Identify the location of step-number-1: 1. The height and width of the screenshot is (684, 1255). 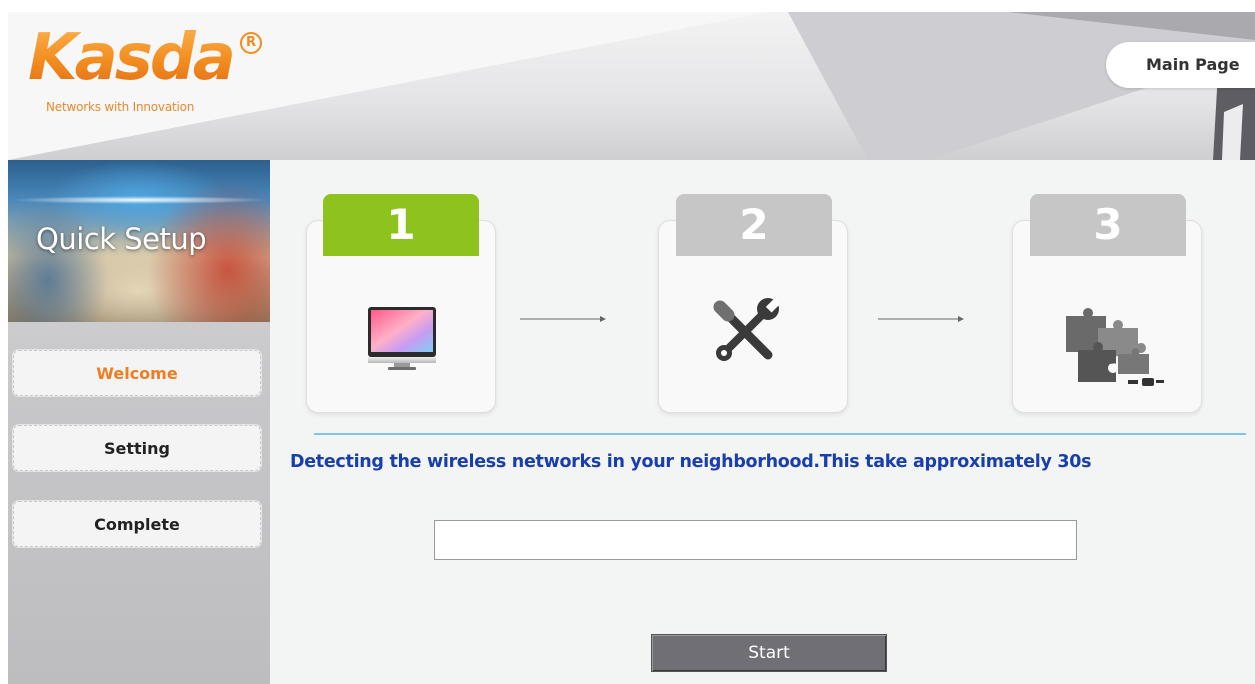
(401, 225).